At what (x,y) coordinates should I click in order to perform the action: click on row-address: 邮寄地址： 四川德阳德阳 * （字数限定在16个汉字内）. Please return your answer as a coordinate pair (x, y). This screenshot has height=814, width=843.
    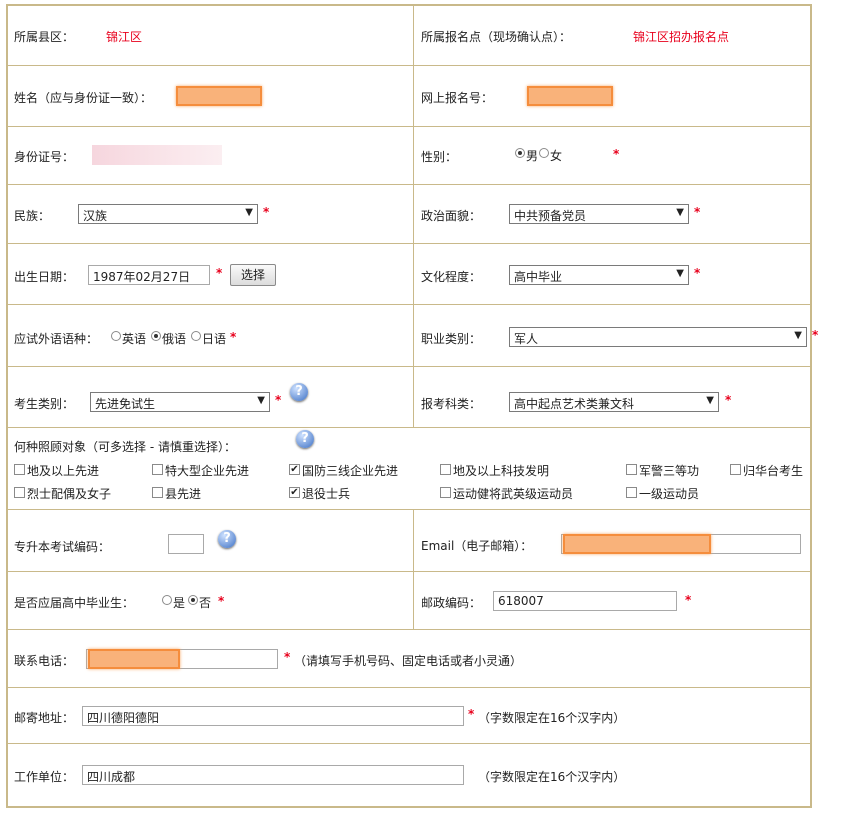
    Looking at the image, I should click on (409, 716).